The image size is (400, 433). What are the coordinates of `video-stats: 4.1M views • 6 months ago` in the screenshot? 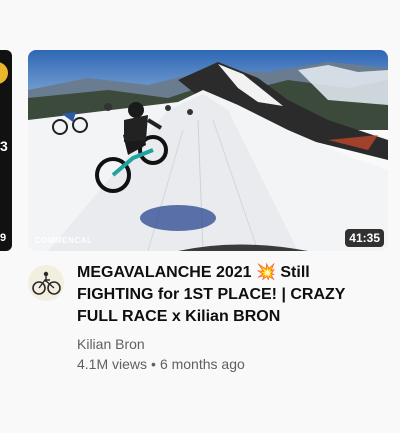 It's located at (227, 364).